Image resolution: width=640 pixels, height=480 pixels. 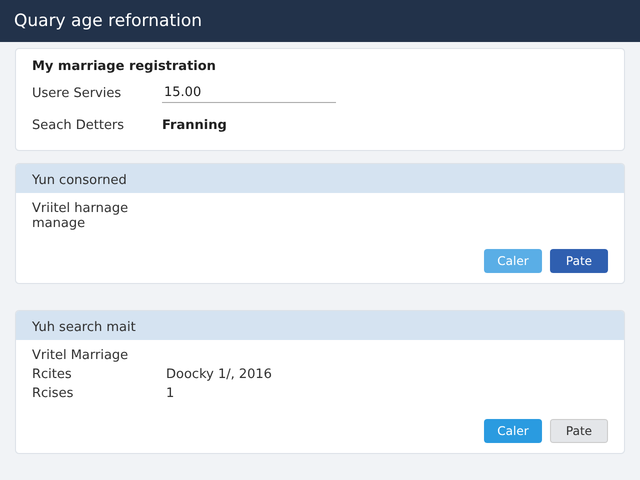 I want to click on row-value: Doocky 1/, 2016, so click(x=219, y=374).